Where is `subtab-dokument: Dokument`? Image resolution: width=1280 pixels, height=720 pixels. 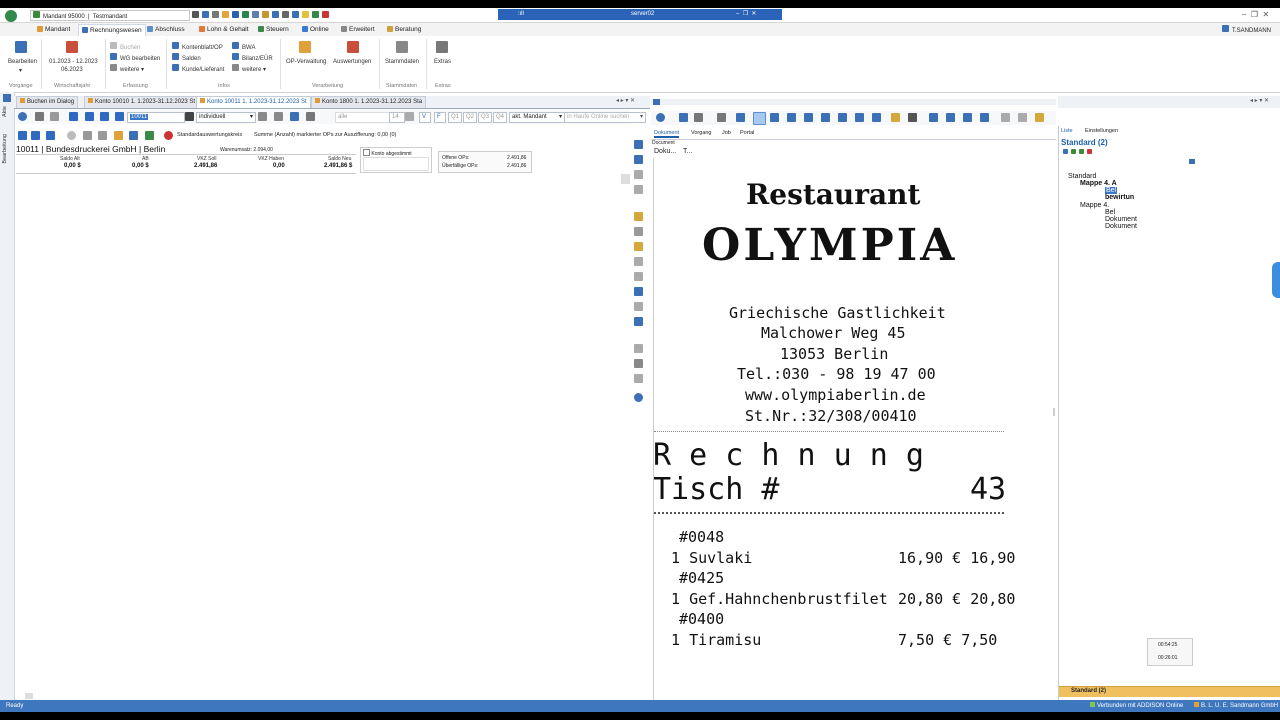
subtab-dokument: Dokument is located at coordinates (667, 134).